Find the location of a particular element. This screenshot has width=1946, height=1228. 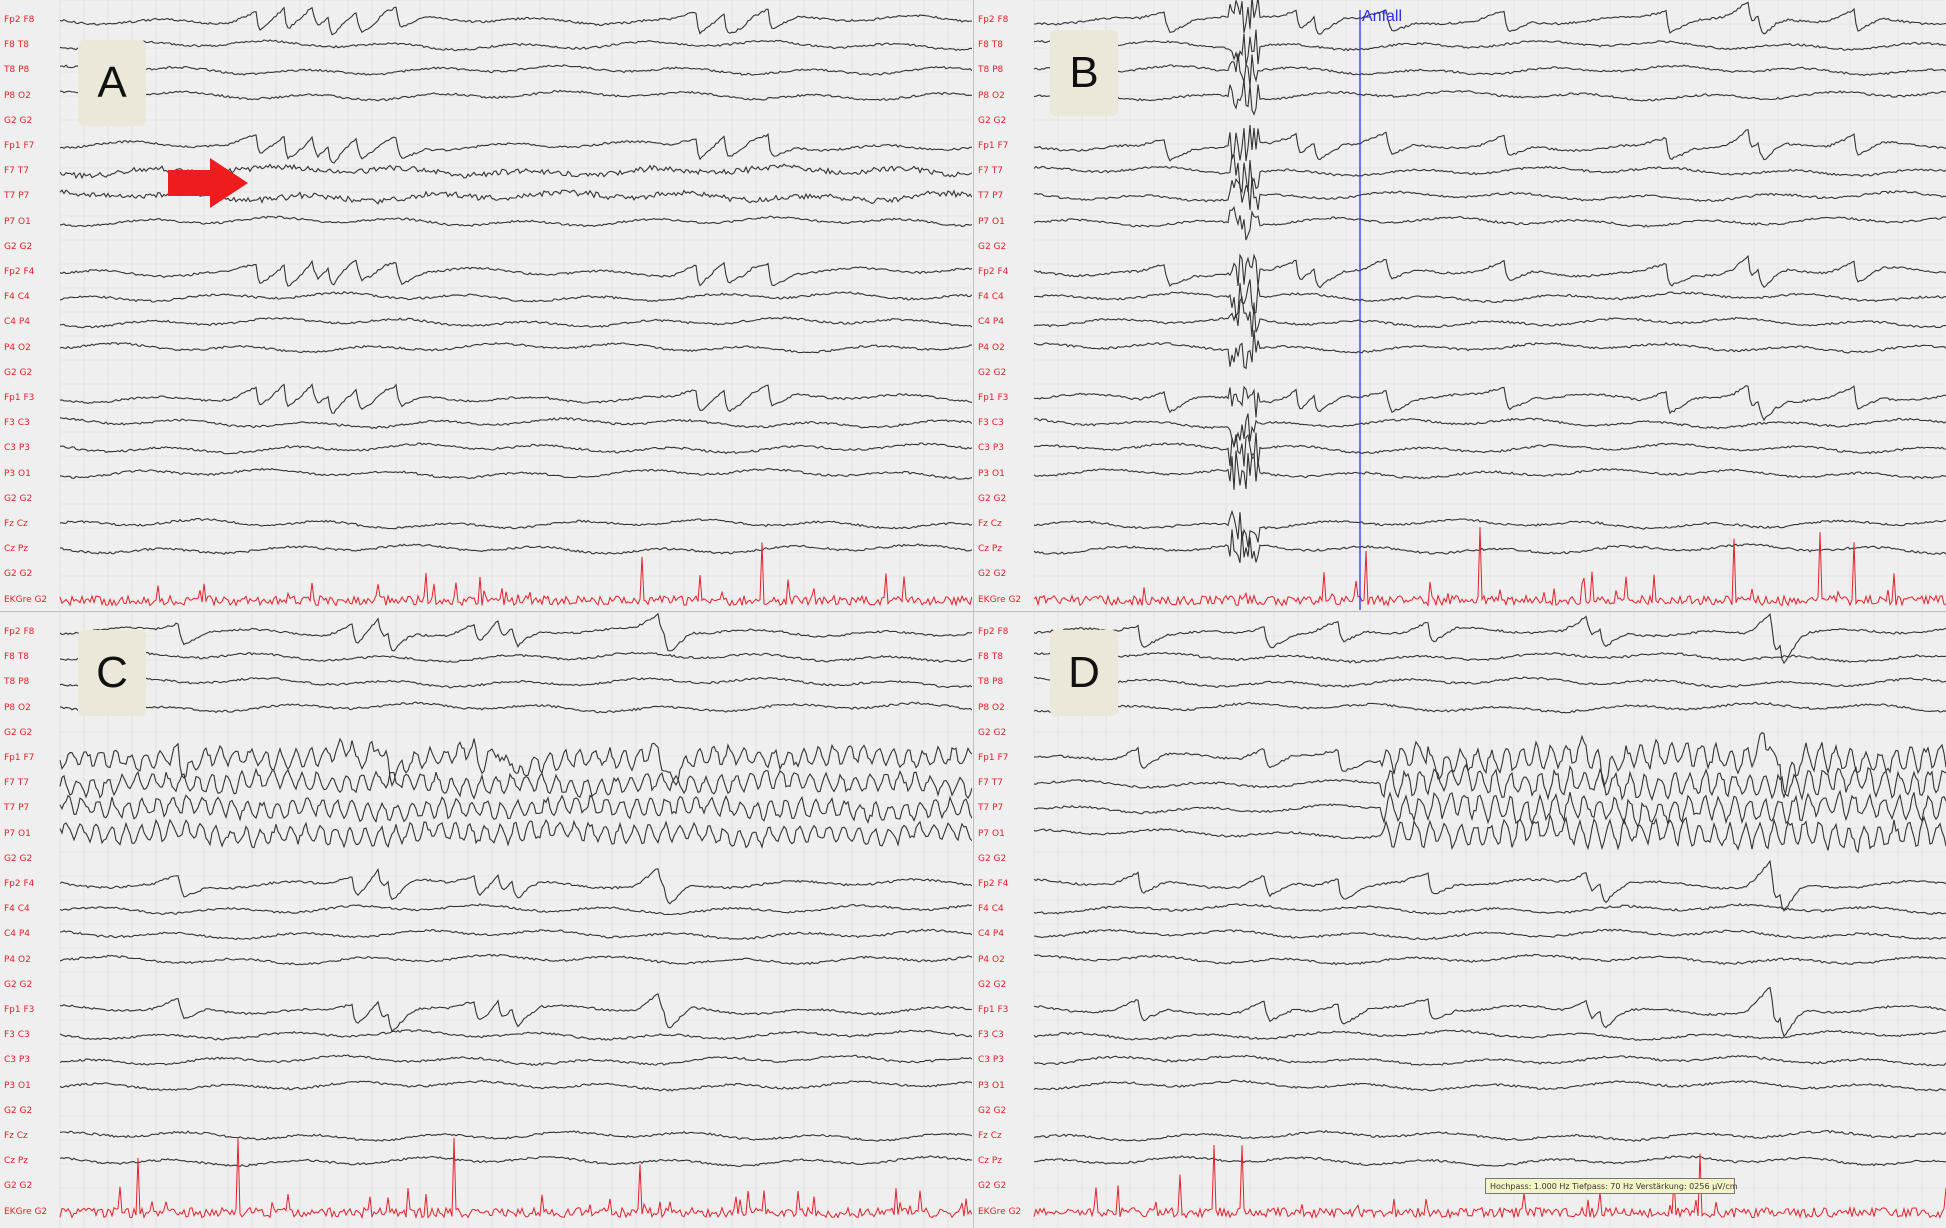

panel-letter: B is located at coordinates (1084, 73).